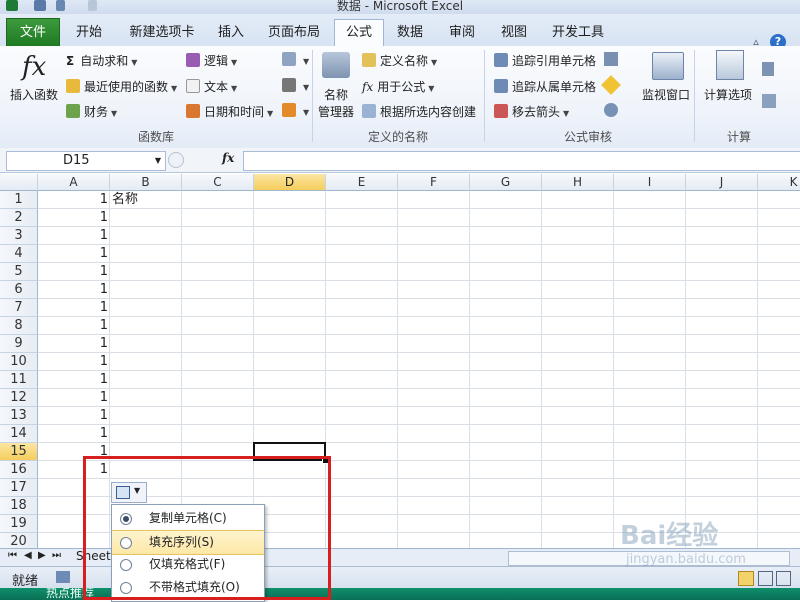 This screenshot has height=602, width=800. I want to click on name-manager-label-2: 管理器, so click(336, 111).